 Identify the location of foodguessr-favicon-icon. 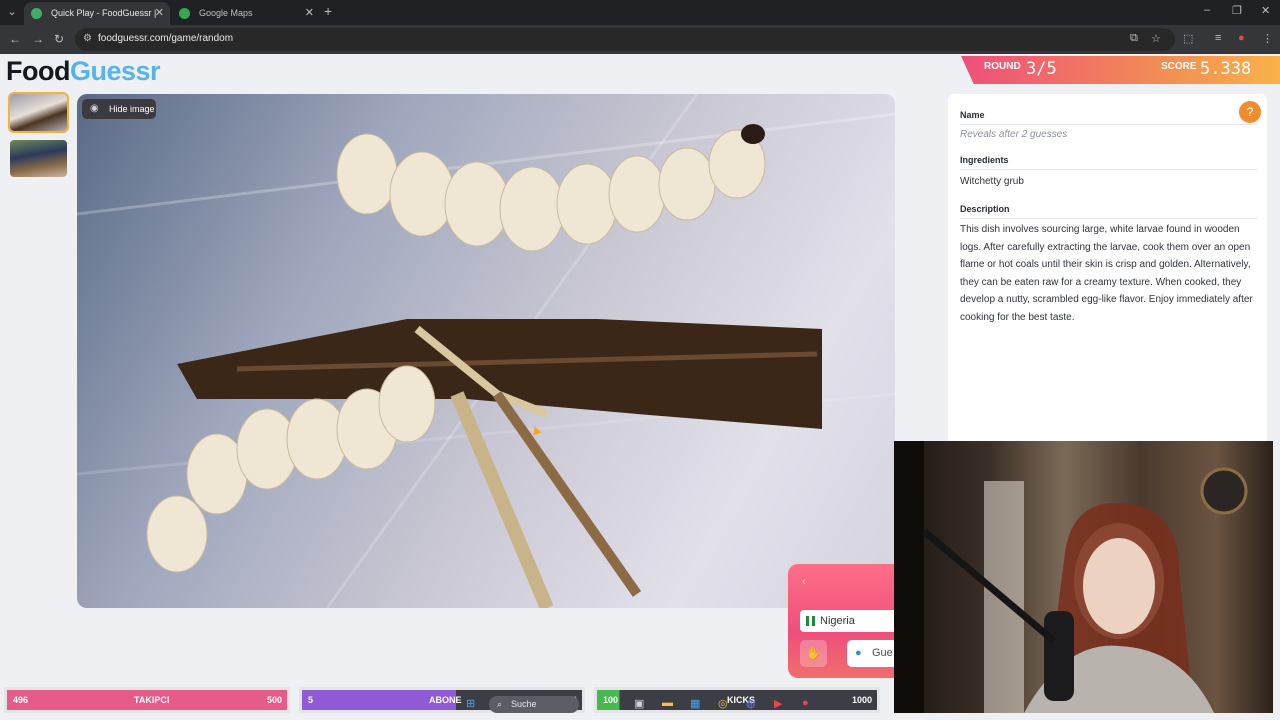
(36, 13).